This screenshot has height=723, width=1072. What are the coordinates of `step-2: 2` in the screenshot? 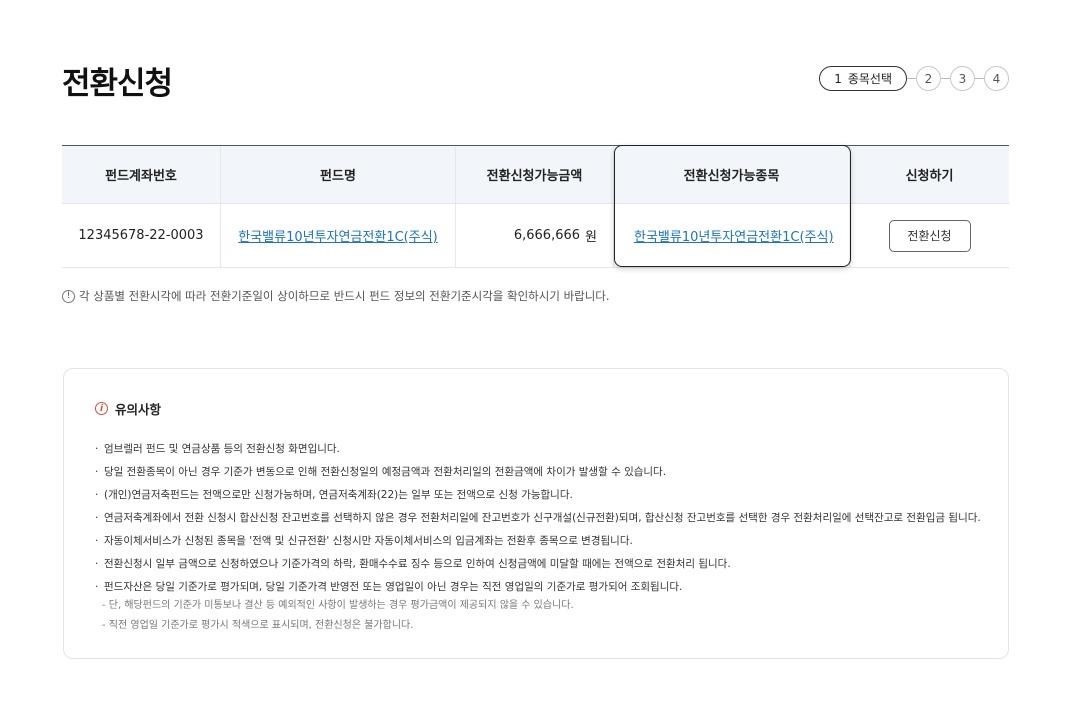 It's located at (928, 78).